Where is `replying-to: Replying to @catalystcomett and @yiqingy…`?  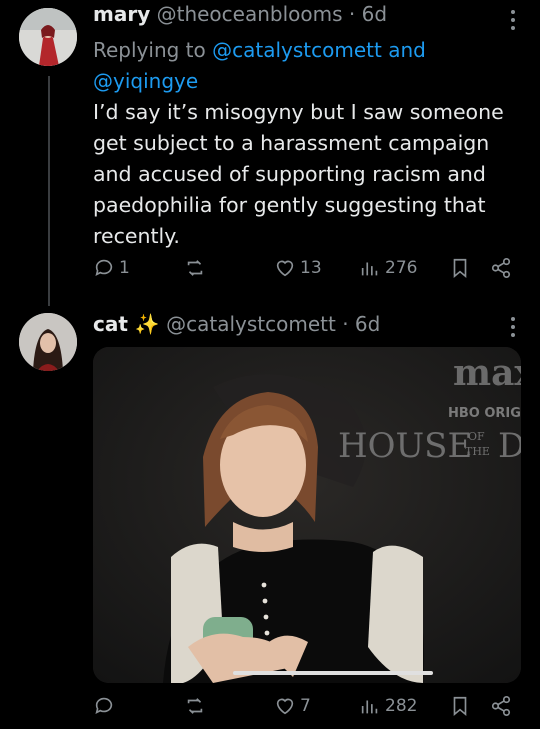 replying-to: Replying to @catalystcomett and @yiqingy… is located at coordinates (293, 66).